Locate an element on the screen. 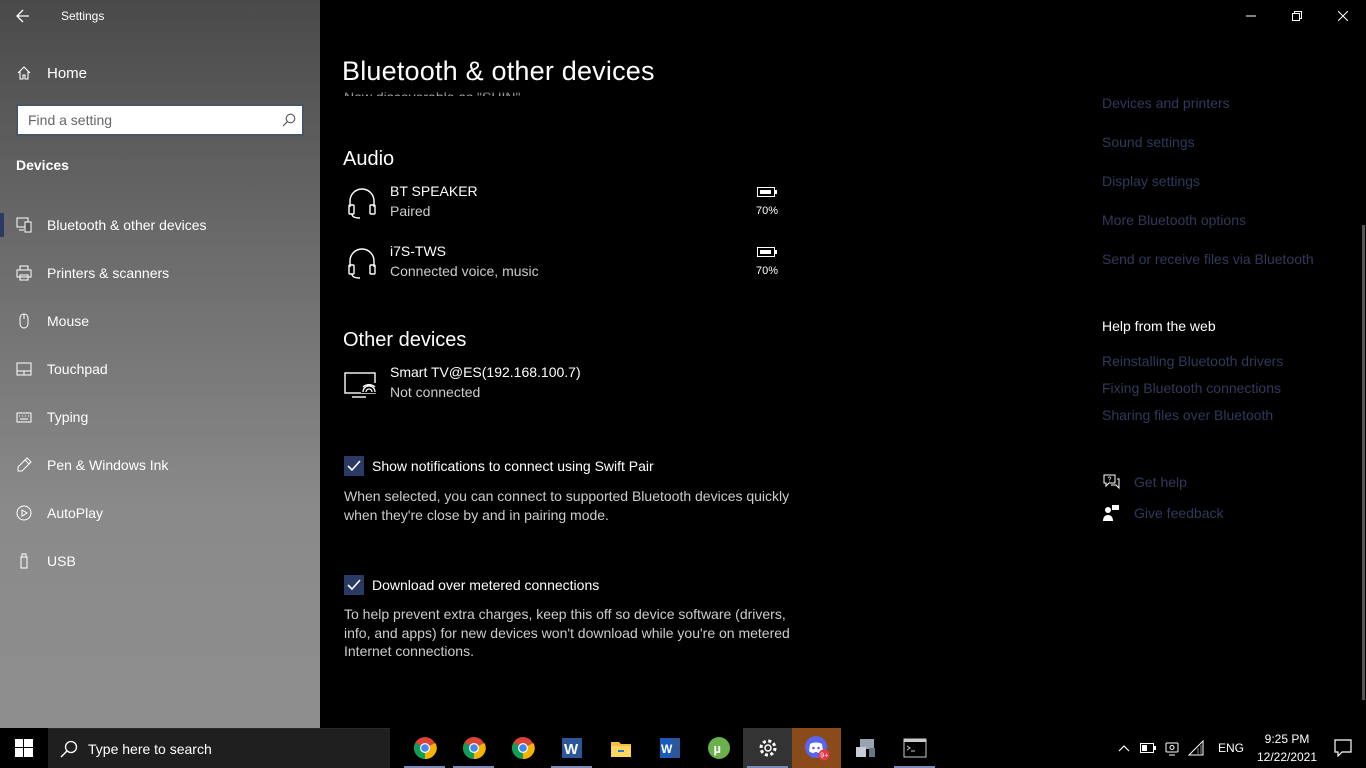 The height and width of the screenshot is (768, 1366). taskbar-apps: W W µ 9+ is located at coordinates (669, 748).